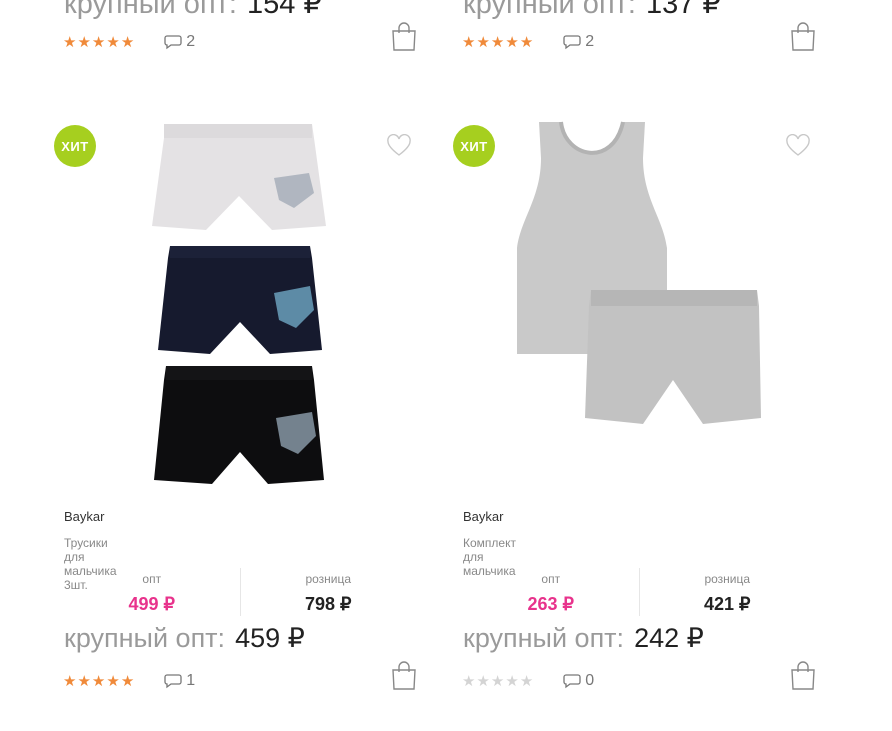 The image size is (892, 731). I want to click on bulk-price-value: 459 ₽, so click(270, 638).